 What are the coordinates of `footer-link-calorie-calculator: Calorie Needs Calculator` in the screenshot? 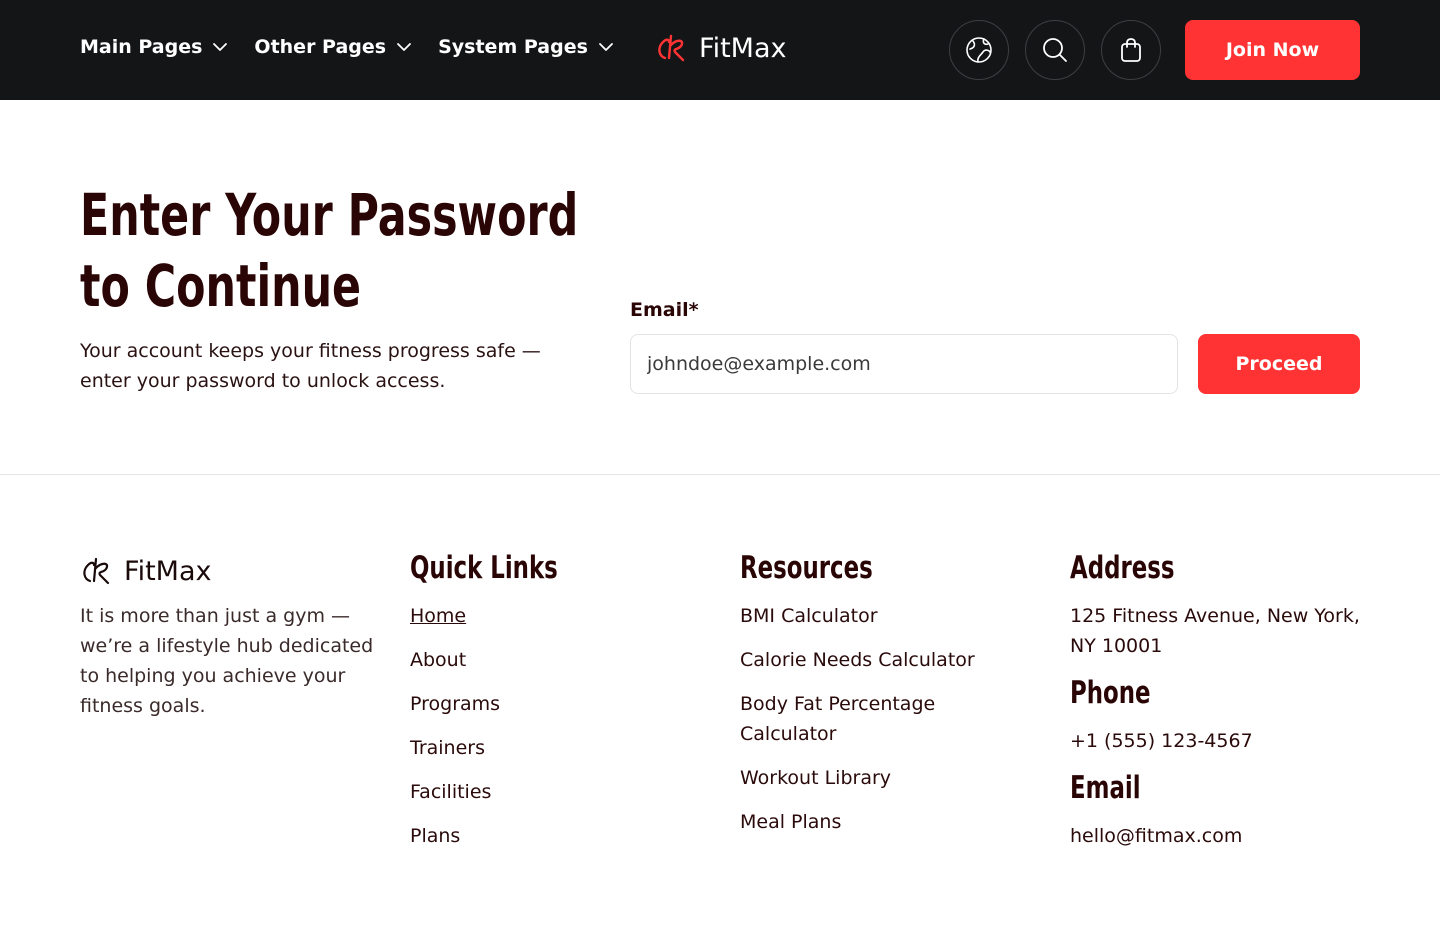 It's located at (870, 660).